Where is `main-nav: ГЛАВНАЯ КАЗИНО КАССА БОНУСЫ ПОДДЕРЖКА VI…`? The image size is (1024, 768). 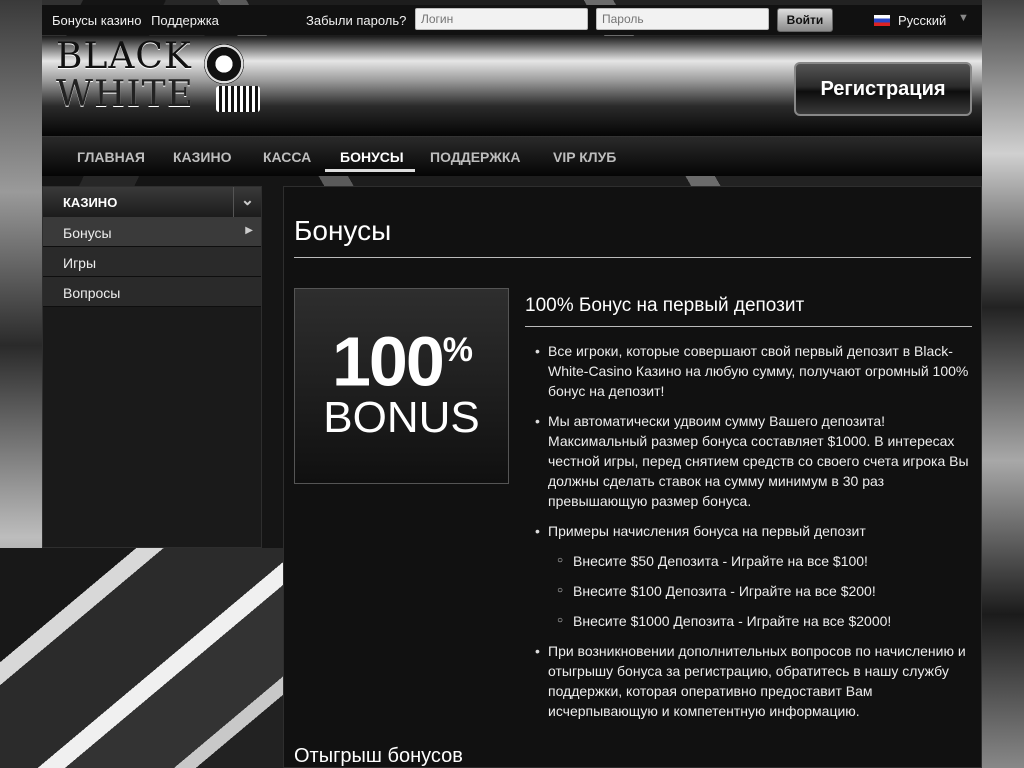
main-nav: ГЛАВНАЯ КАЗИНО КАССА БОНУСЫ ПОДДЕРЖКА VI… is located at coordinates (512, 156).